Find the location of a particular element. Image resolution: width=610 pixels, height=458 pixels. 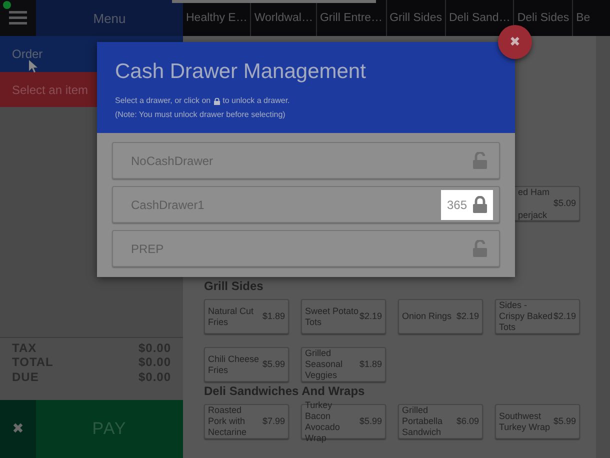

item-name: Grilled Seasonal Veggies is located at coordinates (324, 364).